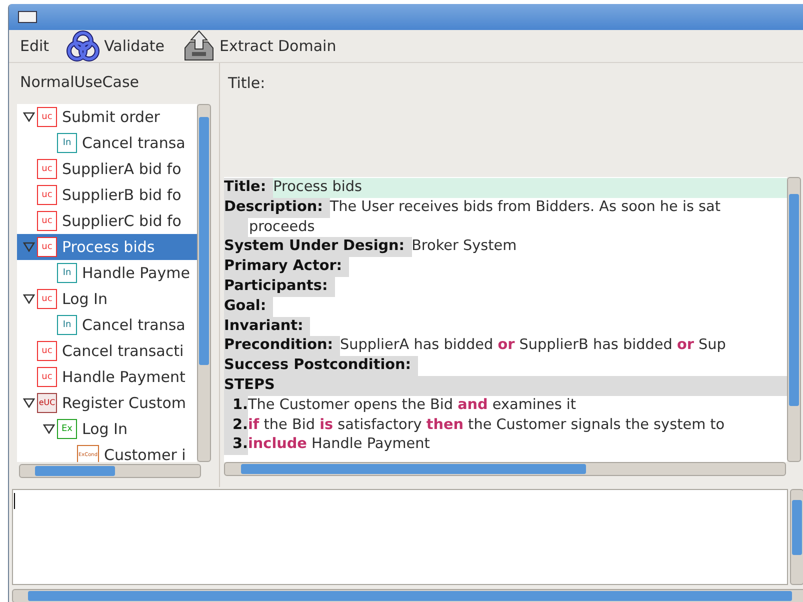 The width and height of the screenshot is (803, 602). Describe the element at coordinates (277, 208) in the screenshot. I see `field-label: Description:` at that location.